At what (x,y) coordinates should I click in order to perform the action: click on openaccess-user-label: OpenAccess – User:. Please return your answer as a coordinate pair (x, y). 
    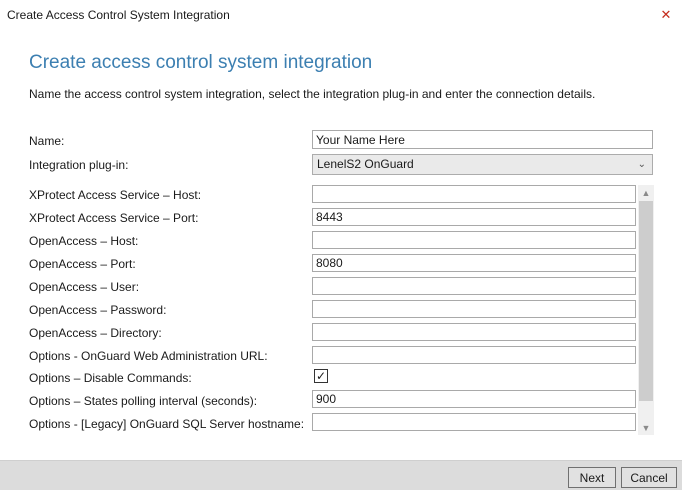
    Looking at the image, I should click on (84, 287).